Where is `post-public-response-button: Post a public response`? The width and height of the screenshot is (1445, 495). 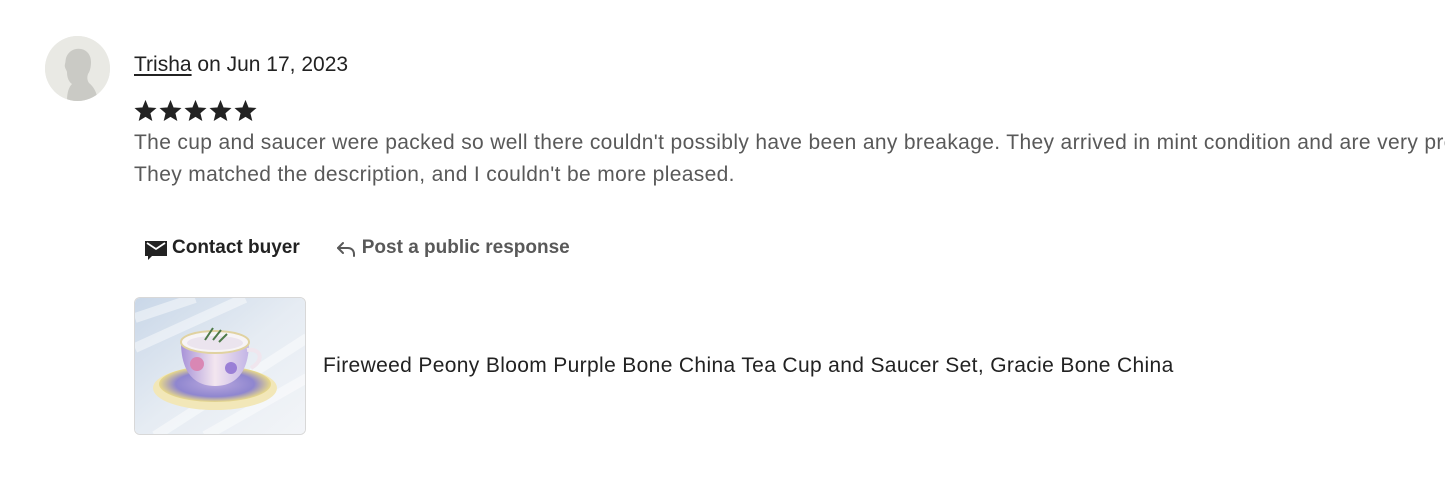 post-public-response-button: Post a public response is located at coordinates (452, 248).